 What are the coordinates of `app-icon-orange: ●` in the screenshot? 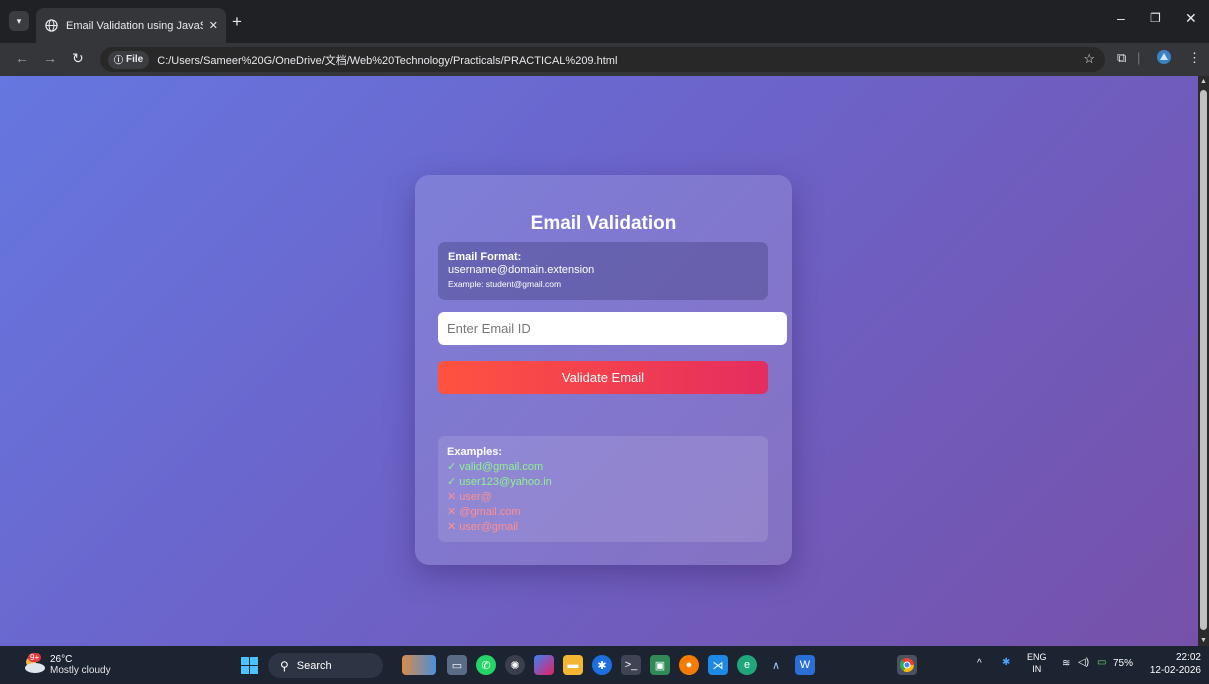 It's located at (689, 665).